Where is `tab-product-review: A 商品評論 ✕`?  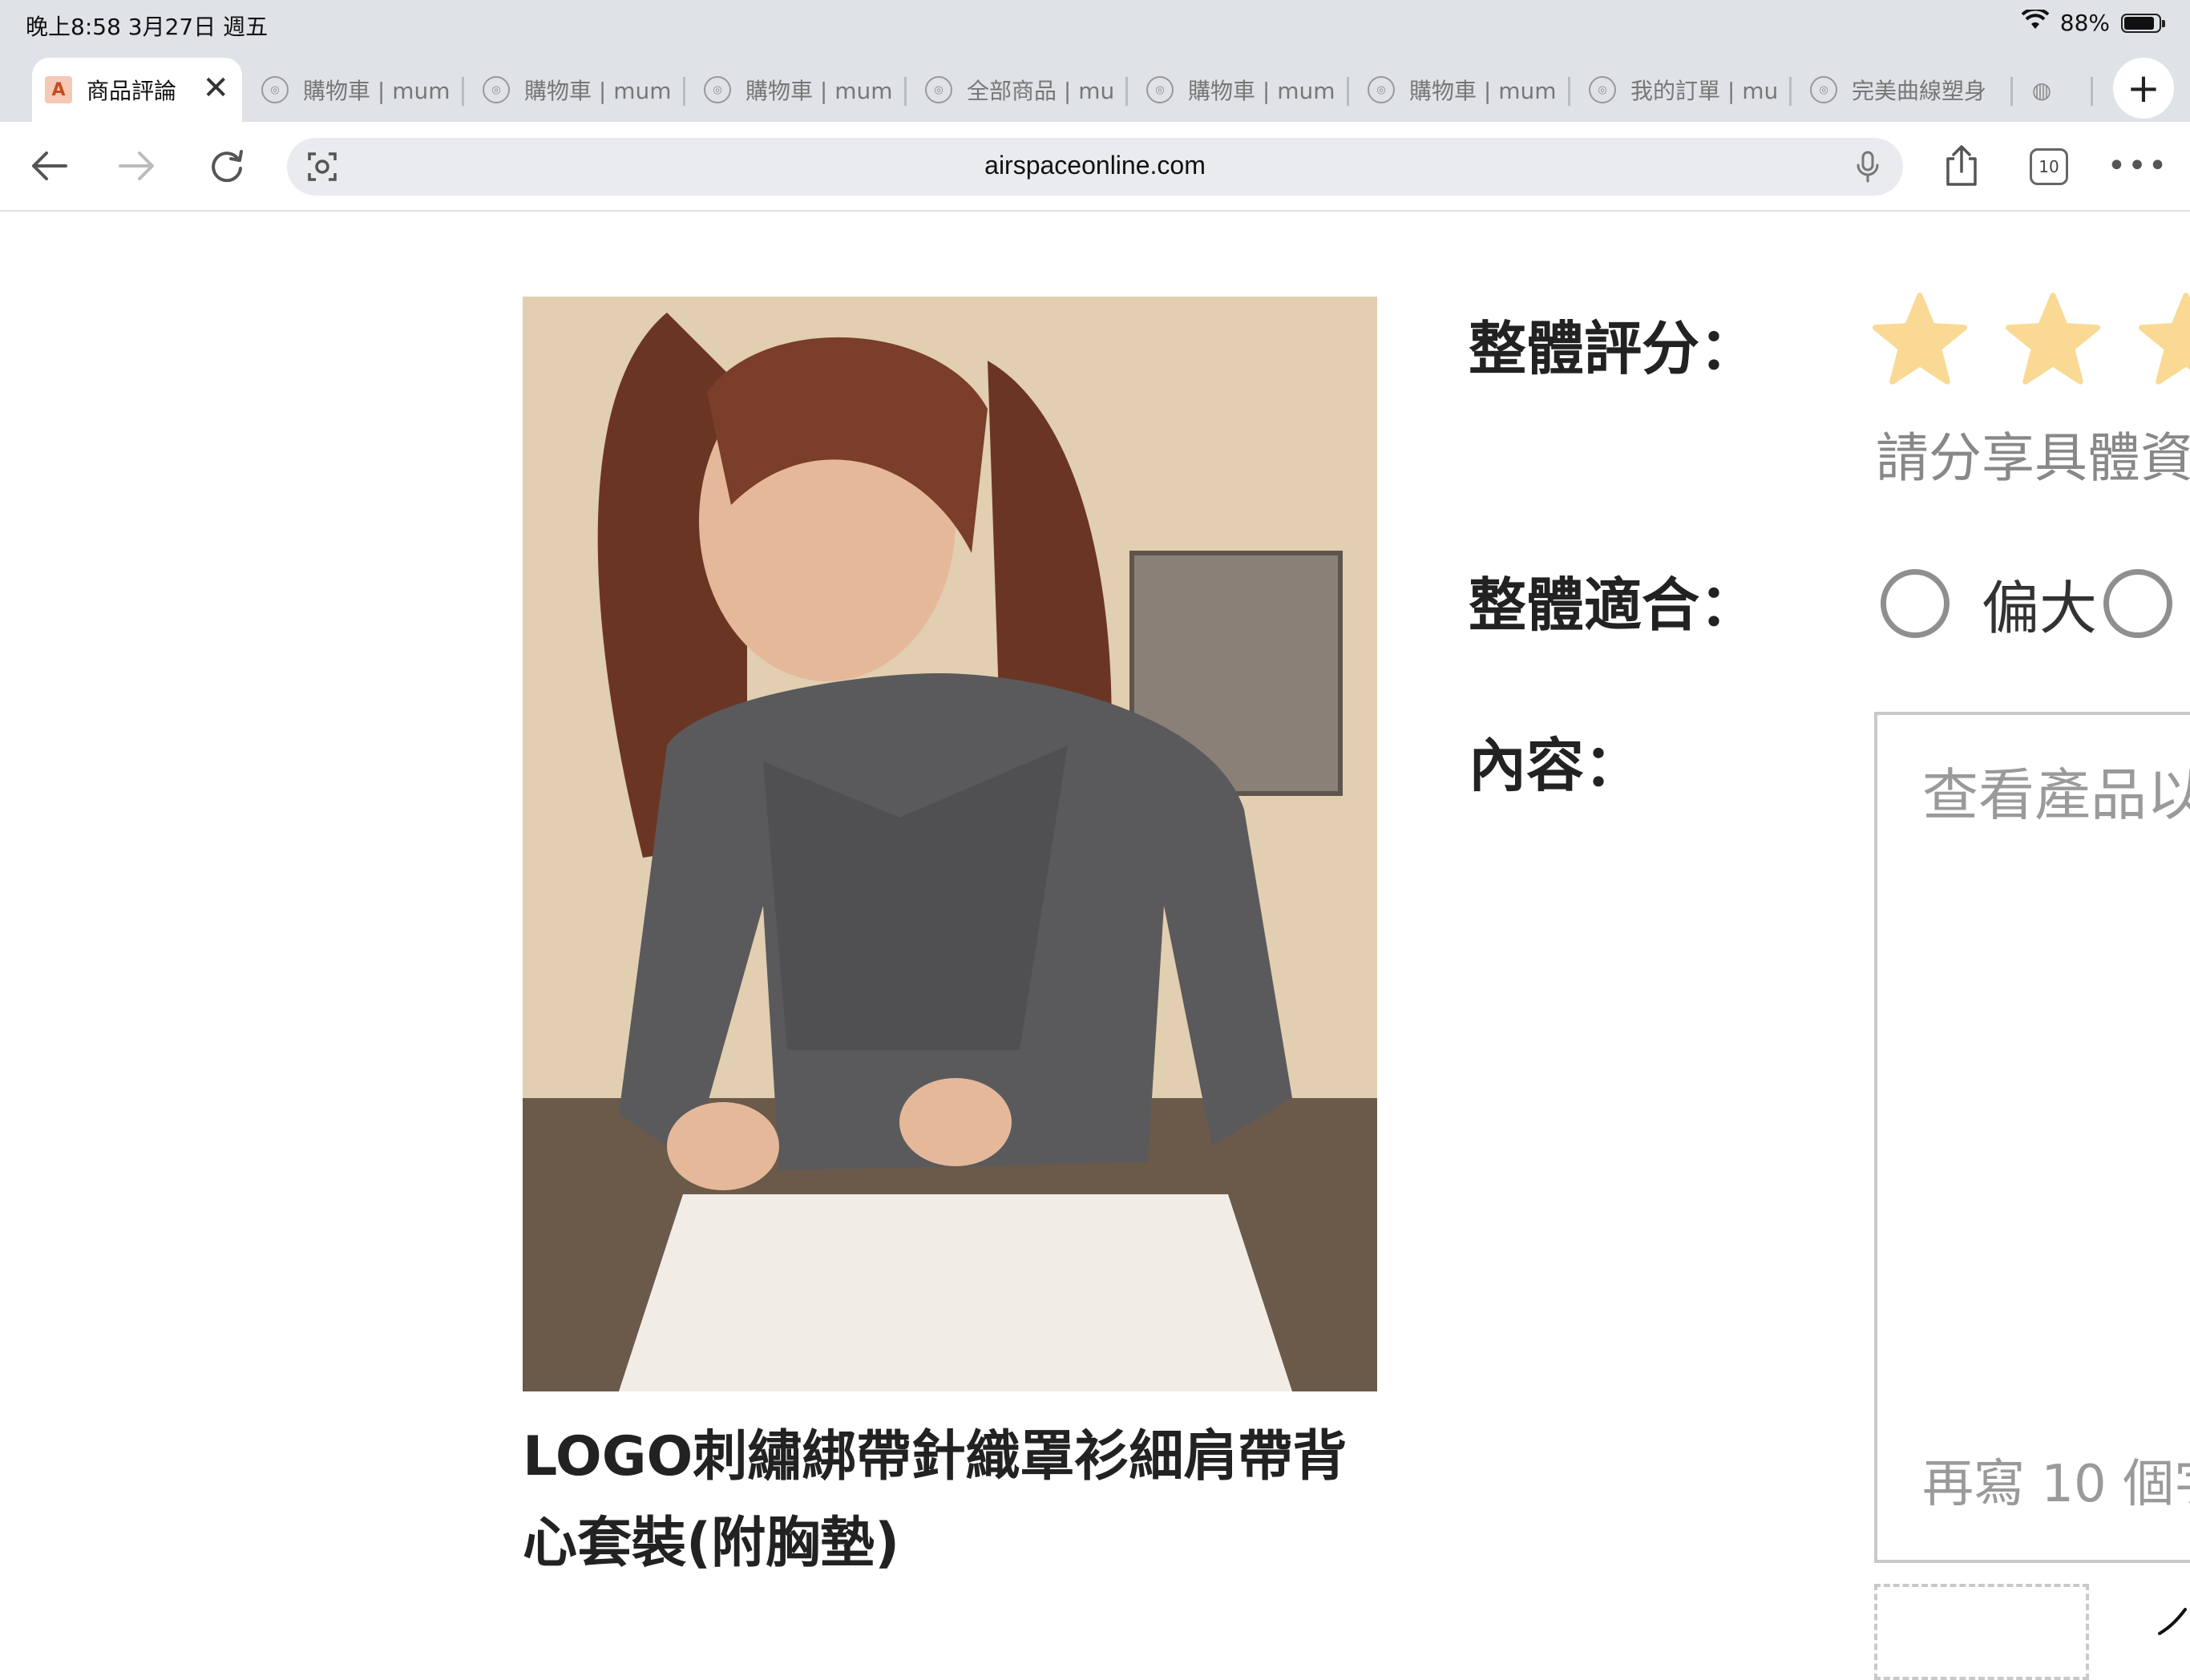 tab-product-review: A 商品評論 ✕ is located at coordinates (137, 90).